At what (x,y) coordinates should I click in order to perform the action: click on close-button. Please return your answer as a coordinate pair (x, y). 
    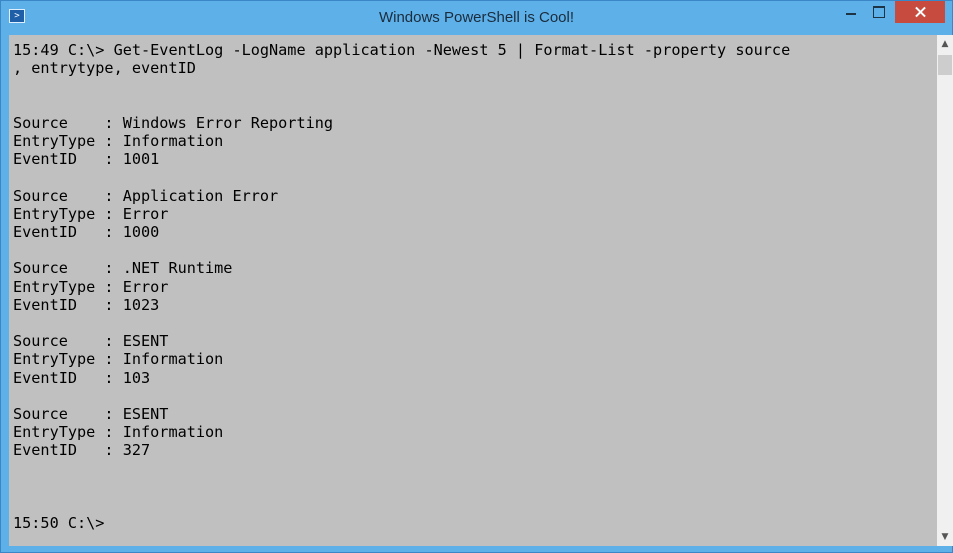
    Looking at the image, I should click on (920, 12).